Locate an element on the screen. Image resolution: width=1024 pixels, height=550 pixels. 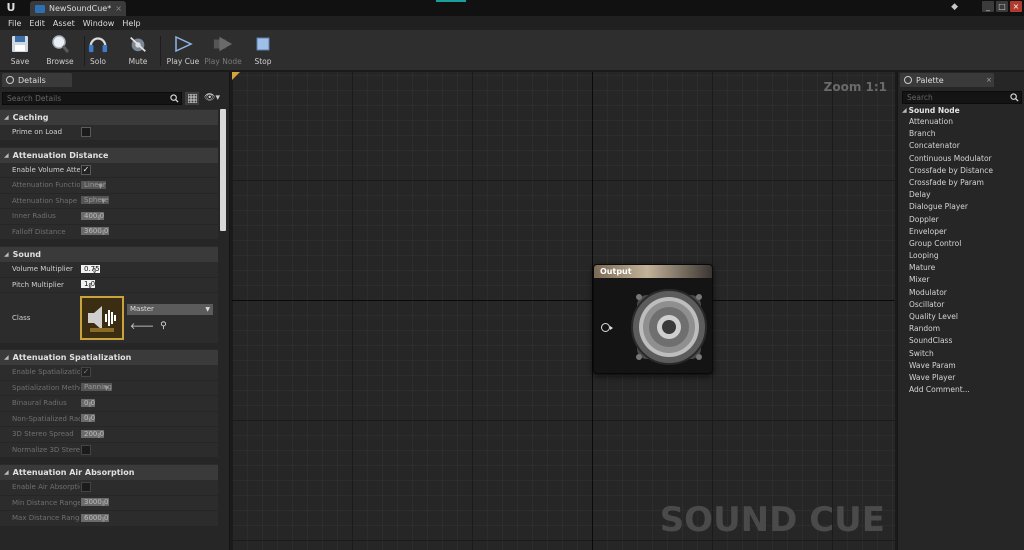
palette-item: Doppler is located at coordinates (962, 220).